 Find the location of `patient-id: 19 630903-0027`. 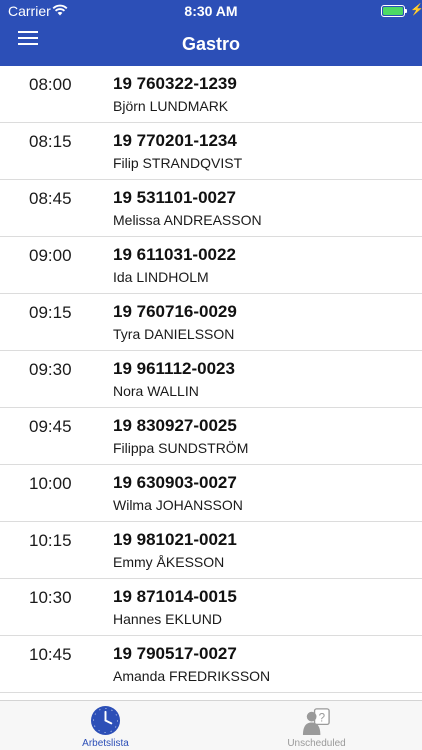

patient-id: 19 630903-0027 is located at coordinates (175, 482).